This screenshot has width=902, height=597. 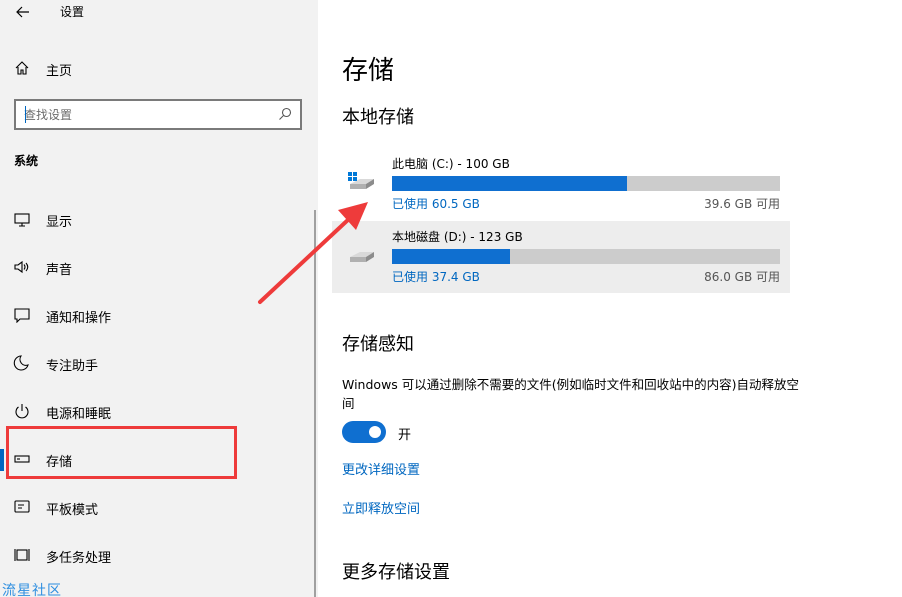 I want to click on text-caret, so click(x=25, y=114).